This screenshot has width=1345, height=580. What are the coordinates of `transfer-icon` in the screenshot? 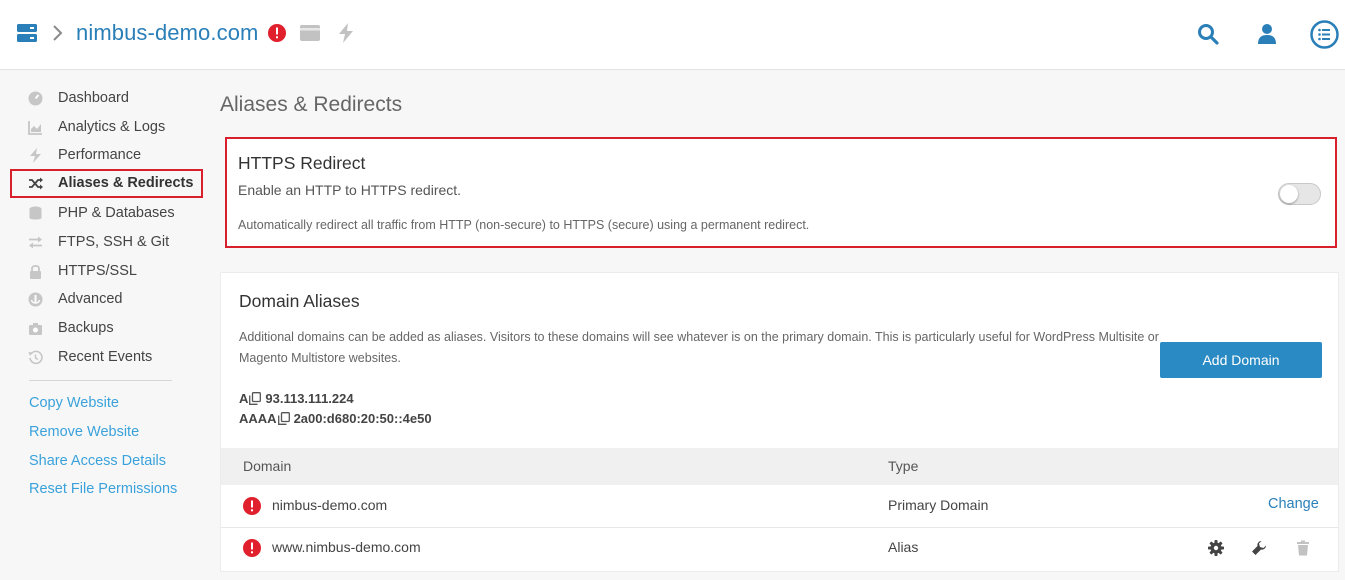 It's located at (35, 242).